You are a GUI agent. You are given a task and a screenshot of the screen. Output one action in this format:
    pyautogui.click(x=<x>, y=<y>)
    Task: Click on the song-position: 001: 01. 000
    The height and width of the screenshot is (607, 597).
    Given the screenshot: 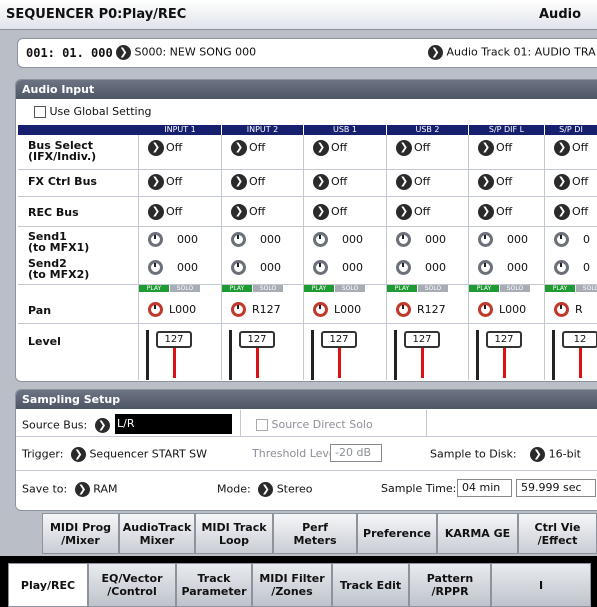 What is the action you would take?
    pyautogui.click(x=69, y=53)
    